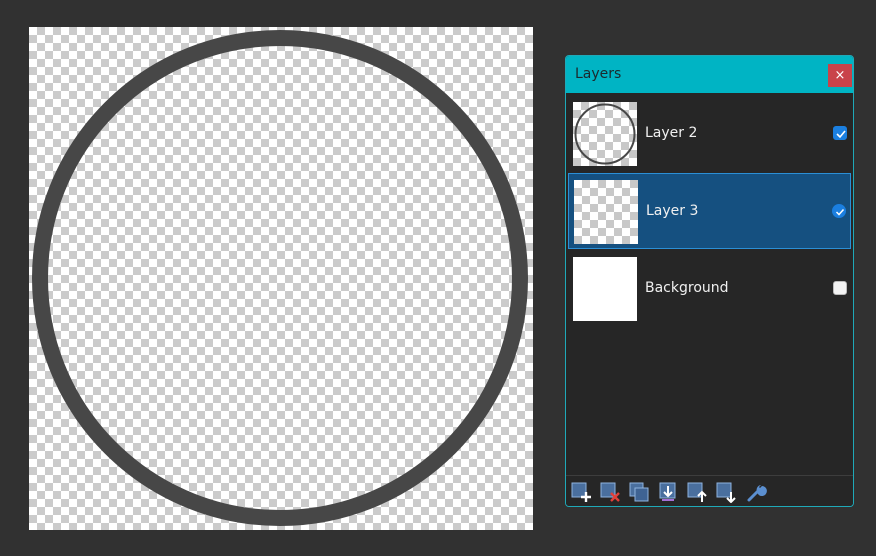  Describe the element at coordinates (709, 134) in the screenshot. I see `layer-row-layer-2: Layer 2` at that location.